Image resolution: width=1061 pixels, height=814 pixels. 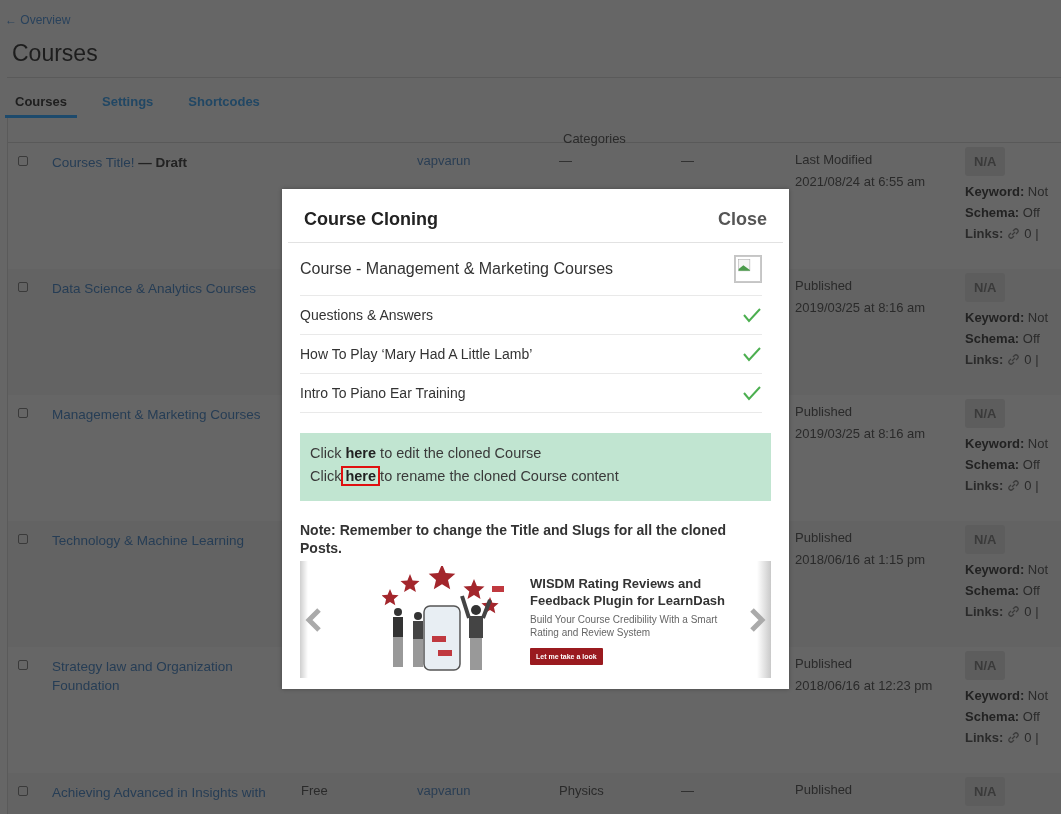 I want to click on broken-image-icon, so click(x=748, y=269).